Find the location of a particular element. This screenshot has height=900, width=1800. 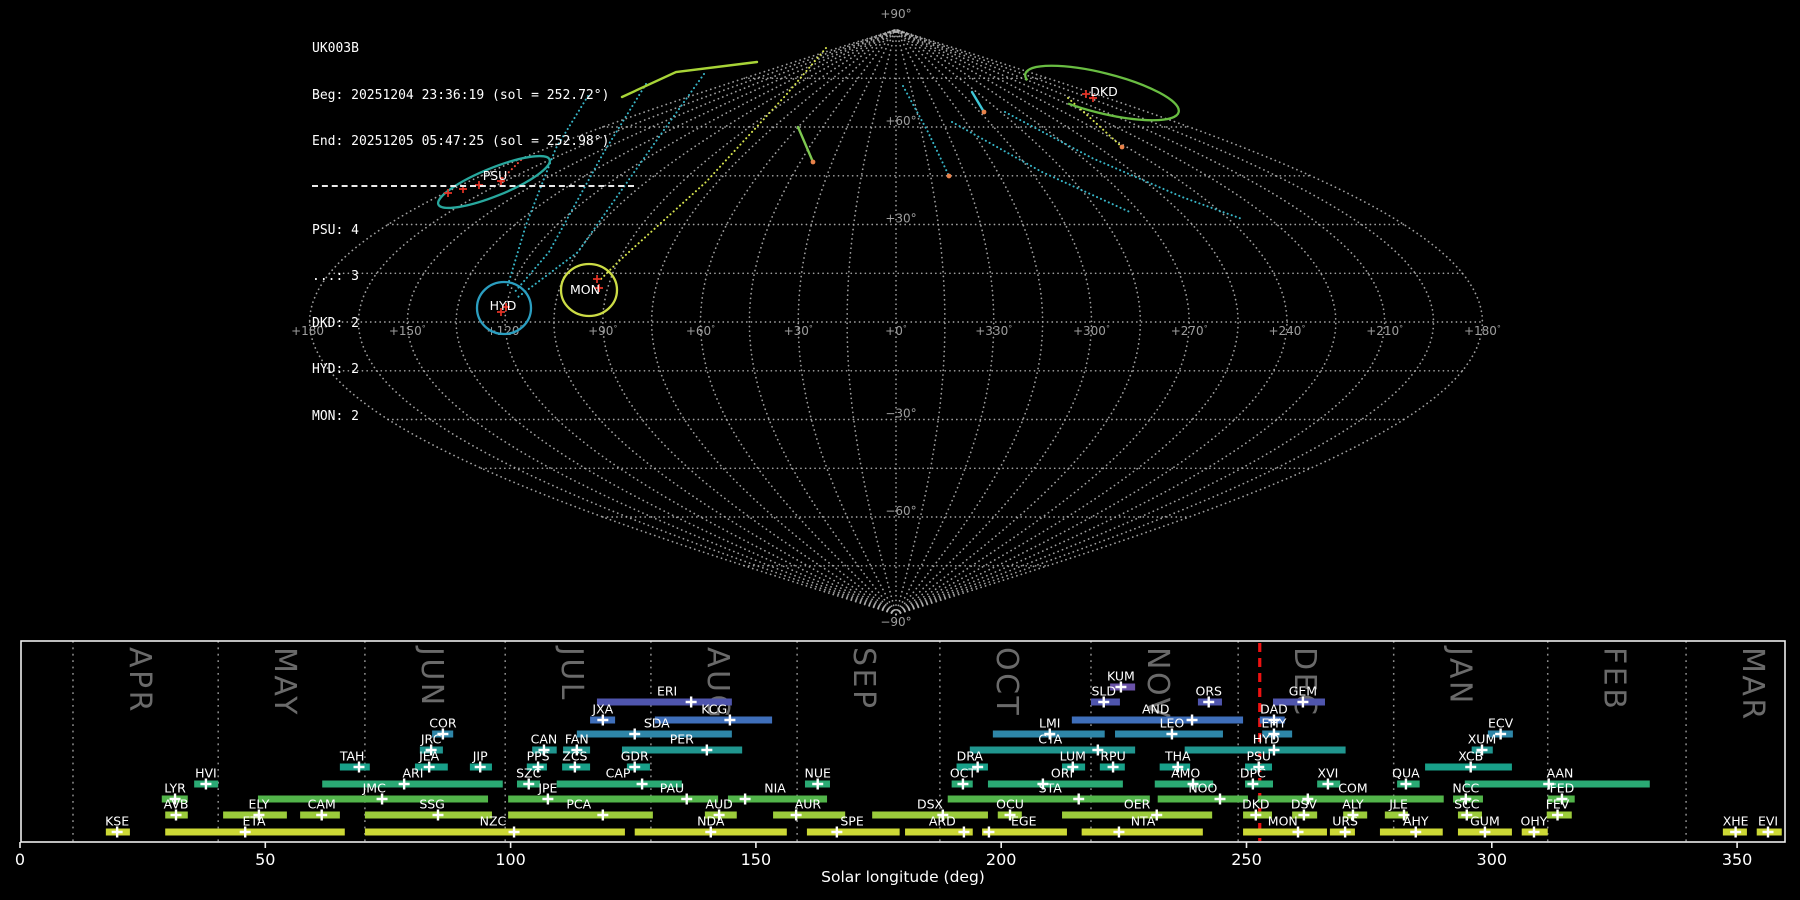

coordinate-label: −60° is located at coordinates (900, 511).